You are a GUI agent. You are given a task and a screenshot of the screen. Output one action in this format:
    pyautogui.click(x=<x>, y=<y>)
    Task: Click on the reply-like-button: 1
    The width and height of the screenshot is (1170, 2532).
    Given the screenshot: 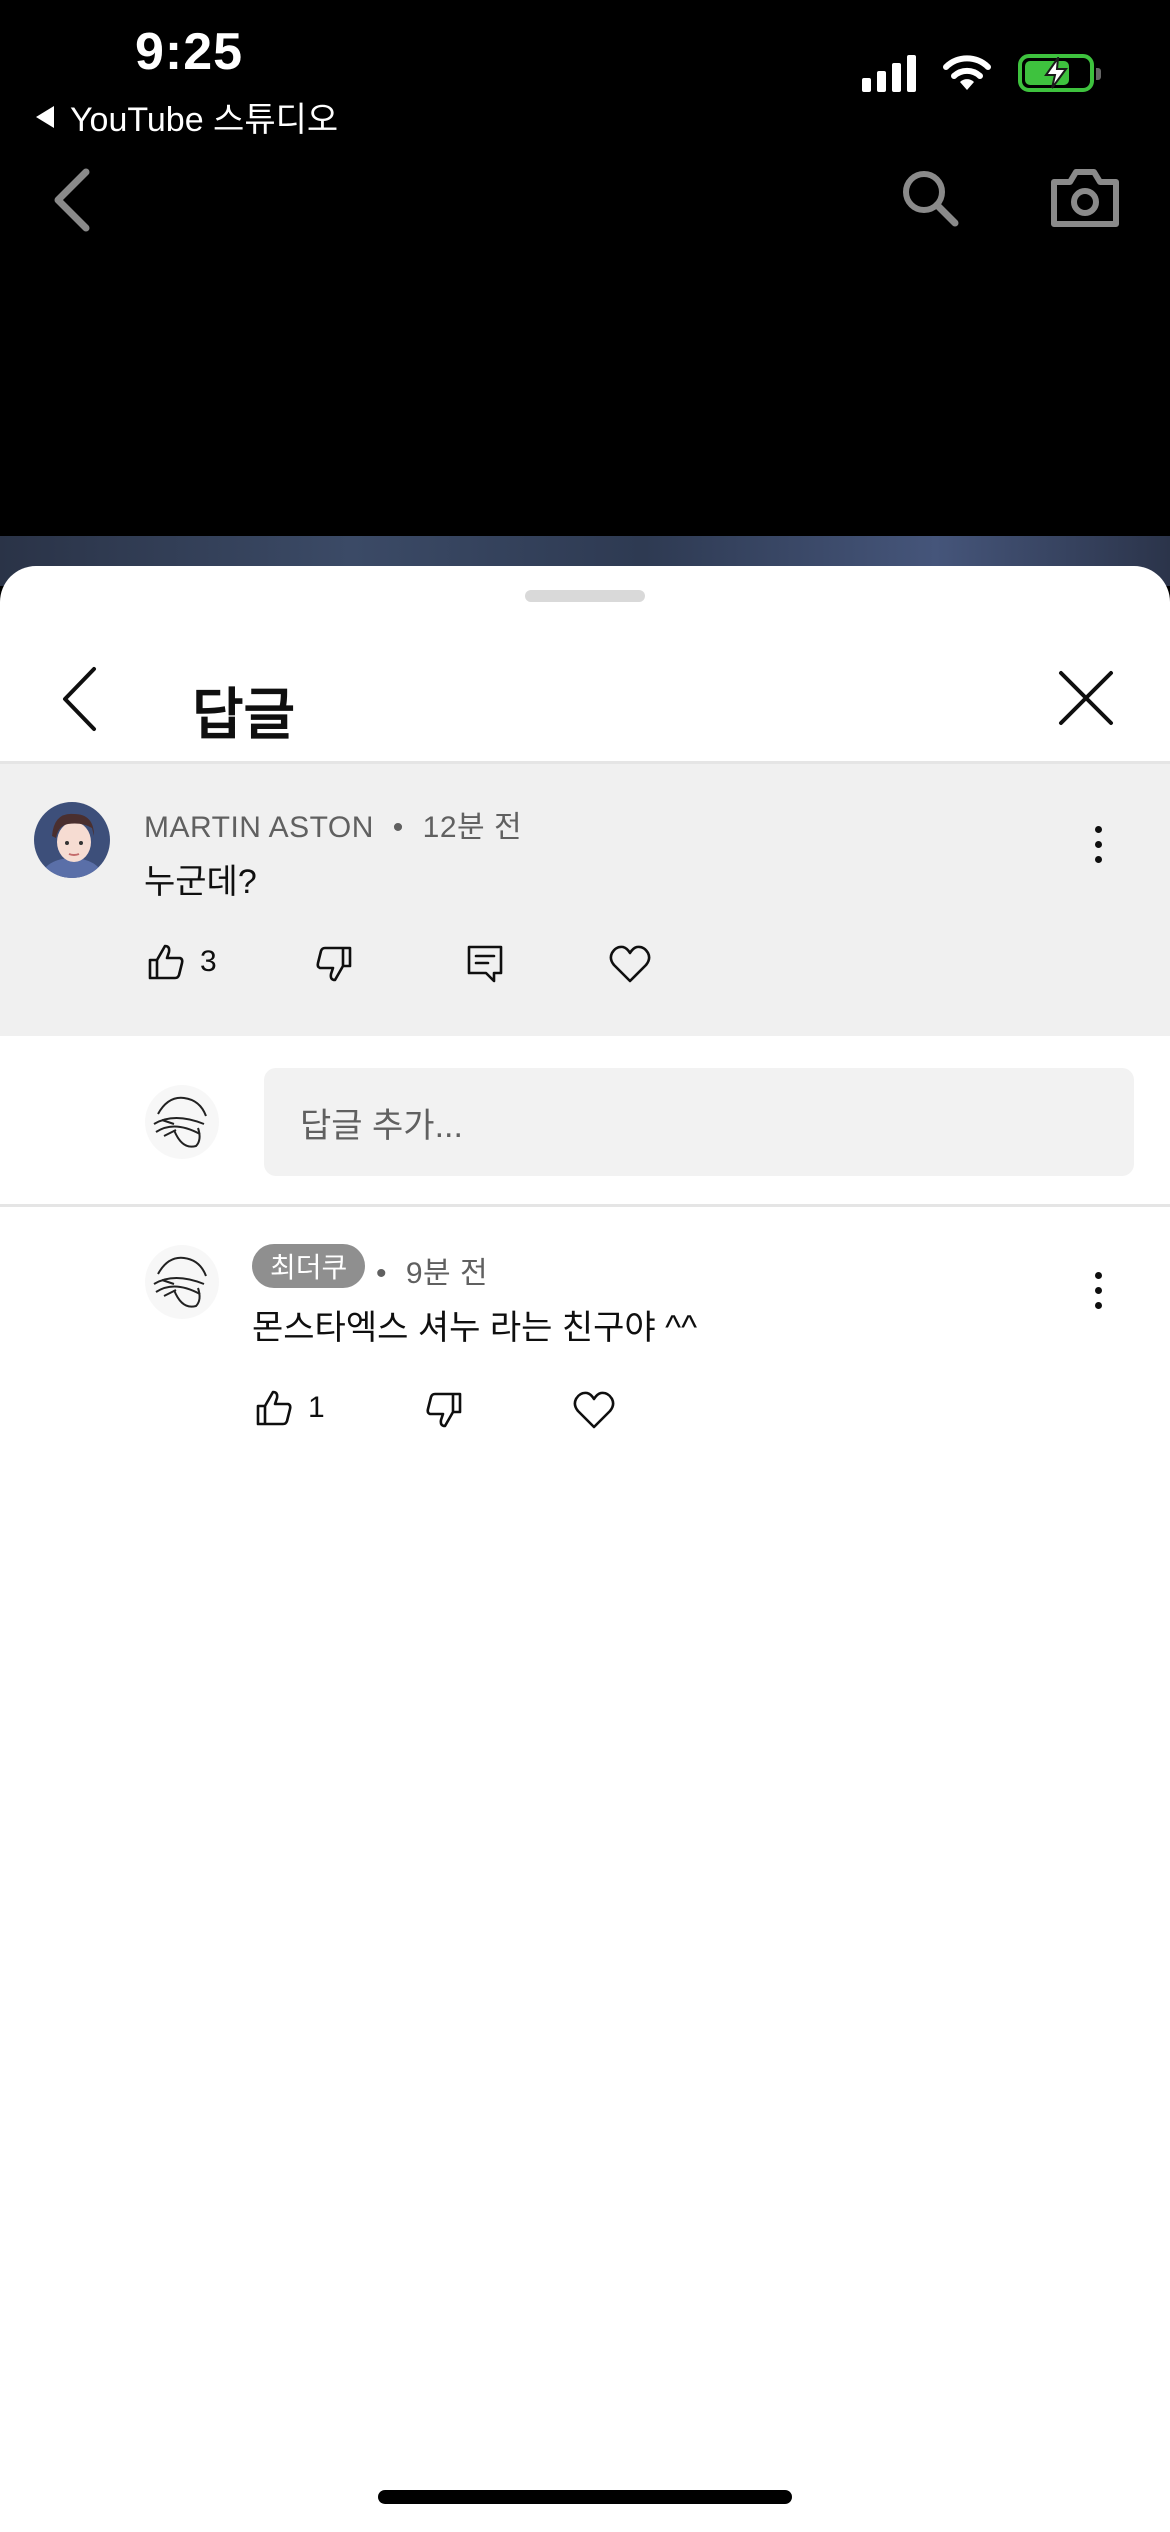 What is the action you would take?
    pyautogui.click(x=289, y=1408)
    